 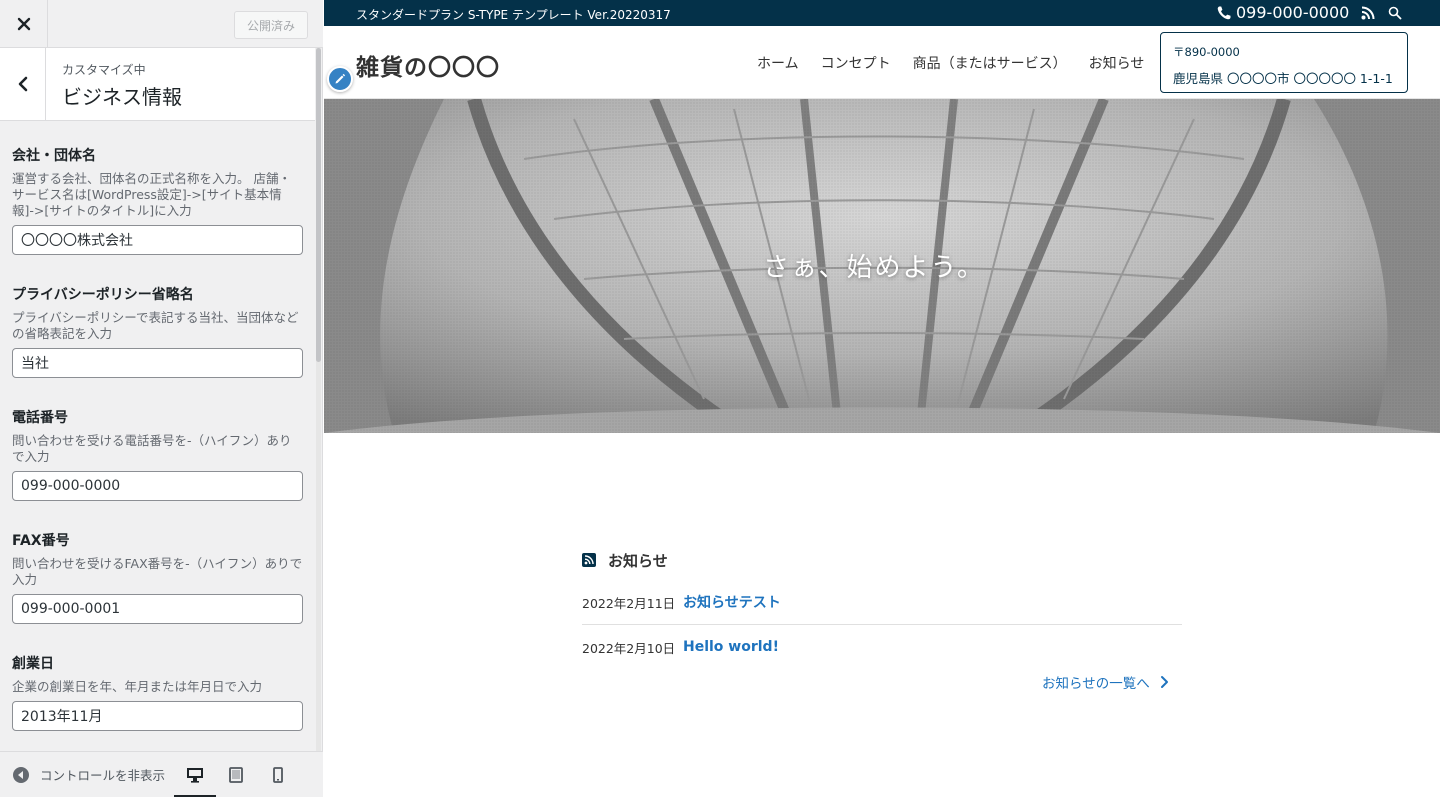 What do you see at coordinates (318, 205) in the screenshot?
I see `scrollbar-thumb` at bounding box center [318, 205].